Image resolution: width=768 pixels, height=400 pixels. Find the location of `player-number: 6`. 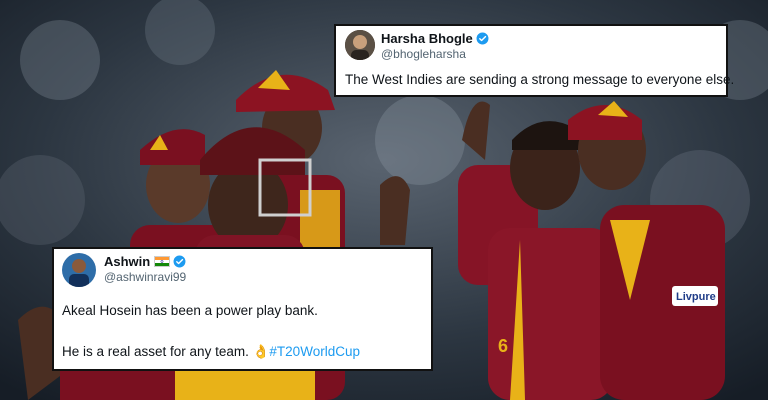

player-number: 6 is located at coordinates (503, 346).